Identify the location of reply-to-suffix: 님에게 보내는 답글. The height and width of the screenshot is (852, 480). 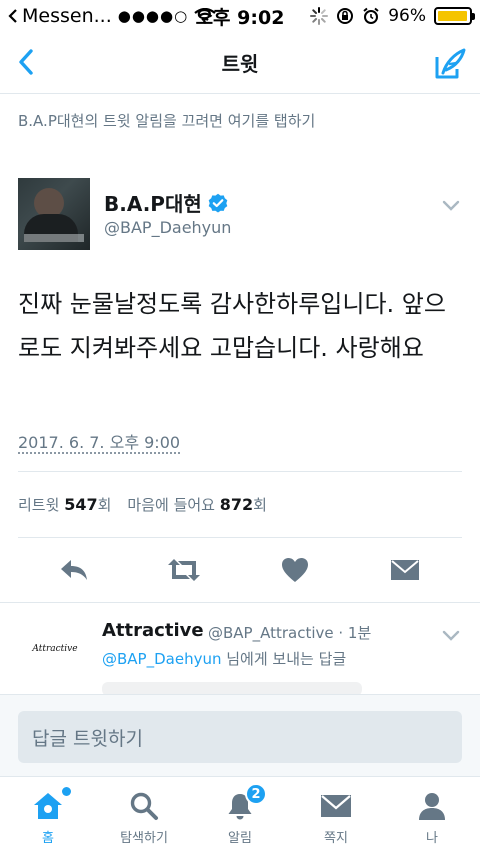
(284, 659).